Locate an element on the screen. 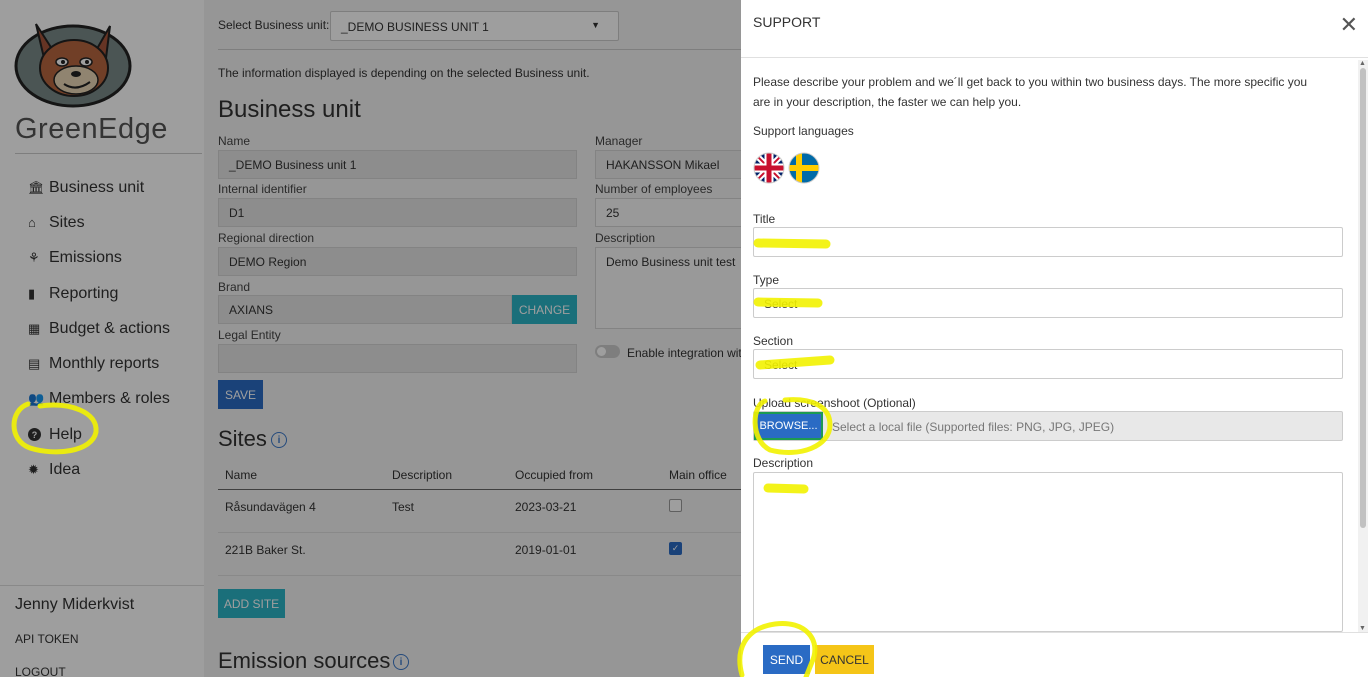  scrollbar-thumb is located at coordinates (1363, 298).